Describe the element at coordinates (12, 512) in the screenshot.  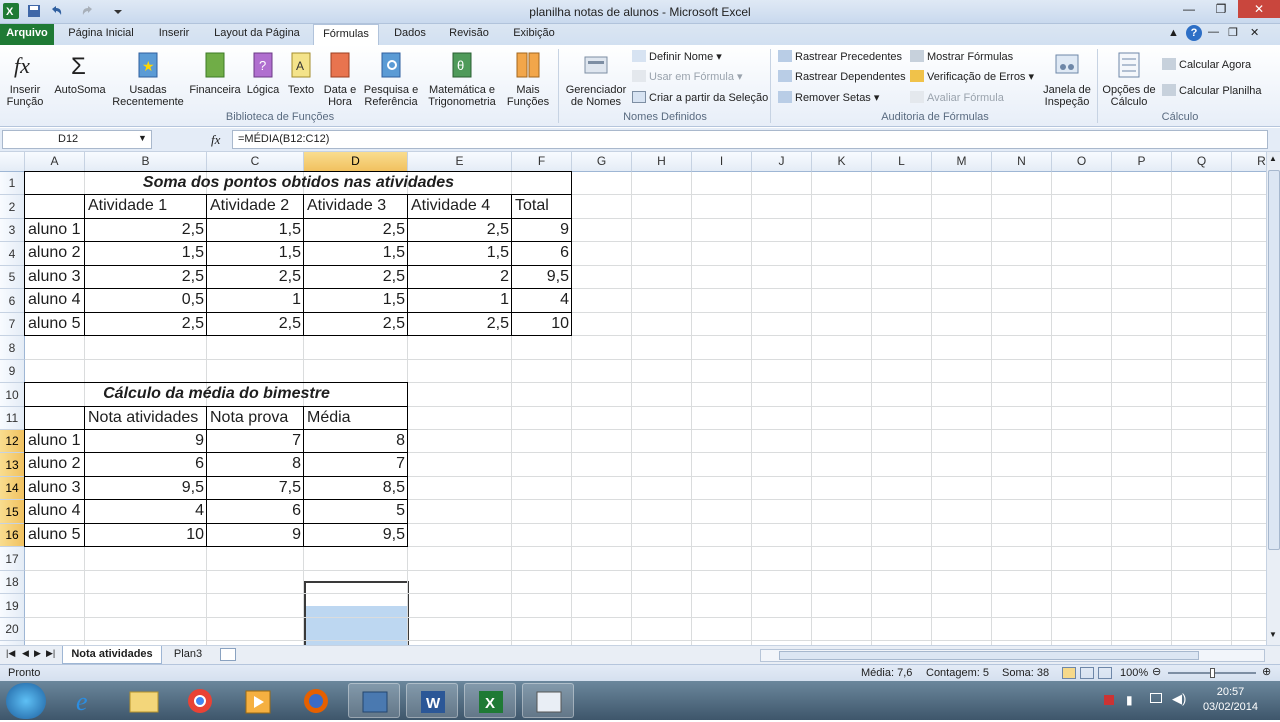
I see `row-header-15: 15` at that location.